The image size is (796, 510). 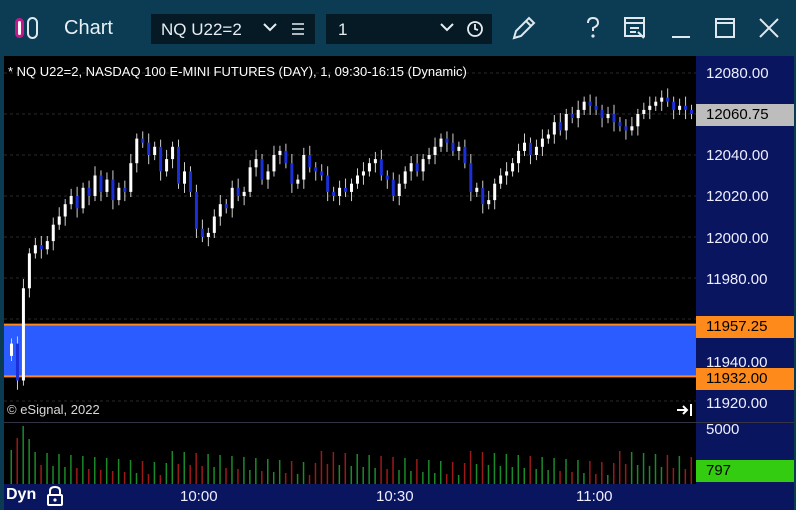 What do you see at coordinates (88, 28) in the screenshot?
I see `window-title: Chart` at bounding box center [88, 28].